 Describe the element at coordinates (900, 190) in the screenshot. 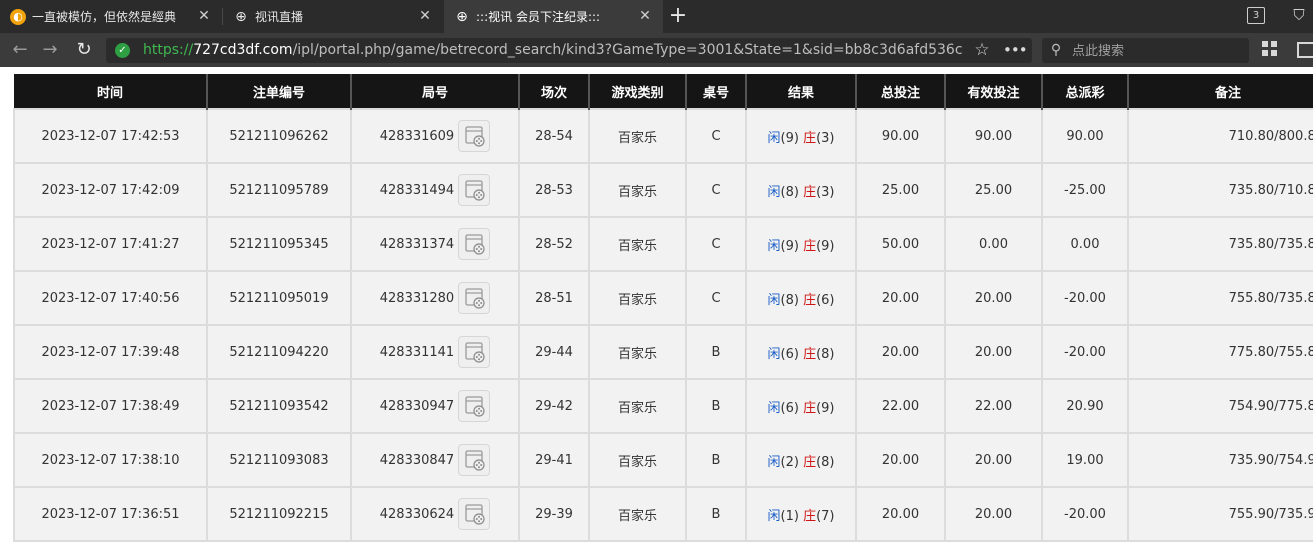

I see `total-bet-cell: 25.00` at that location.